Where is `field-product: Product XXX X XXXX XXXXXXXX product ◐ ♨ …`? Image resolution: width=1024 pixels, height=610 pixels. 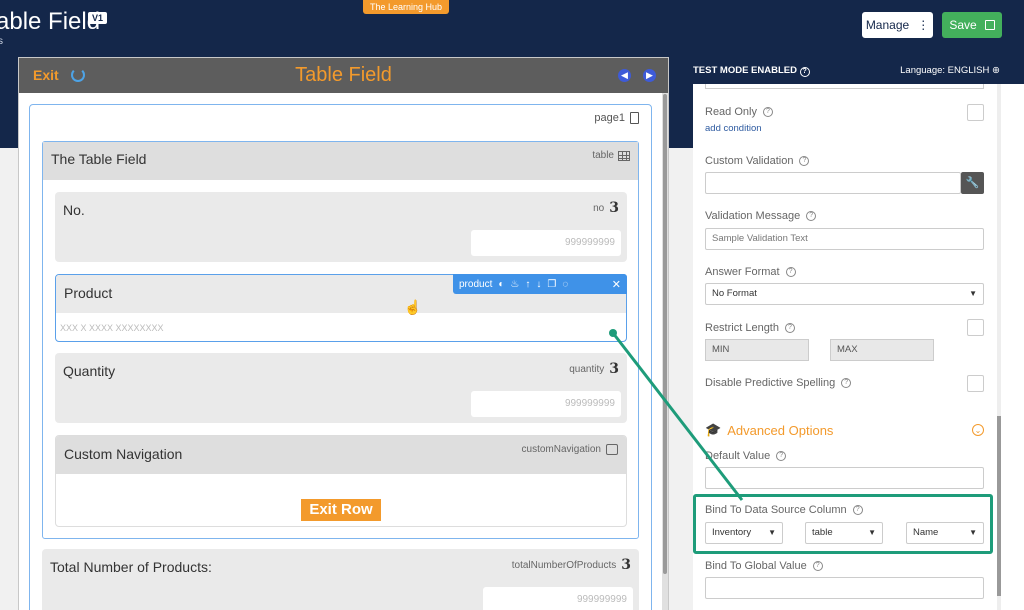 field-product: Product XXX X XXXX XXXXXXXX product ◐ ♨ … is located at coordinates (341, 308).